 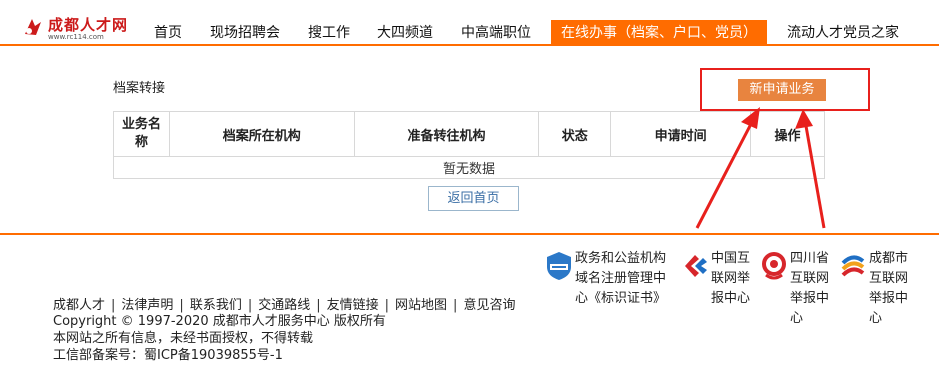 I want to click on column-header-business-name-line2: 称, so click(x=141, y=142).